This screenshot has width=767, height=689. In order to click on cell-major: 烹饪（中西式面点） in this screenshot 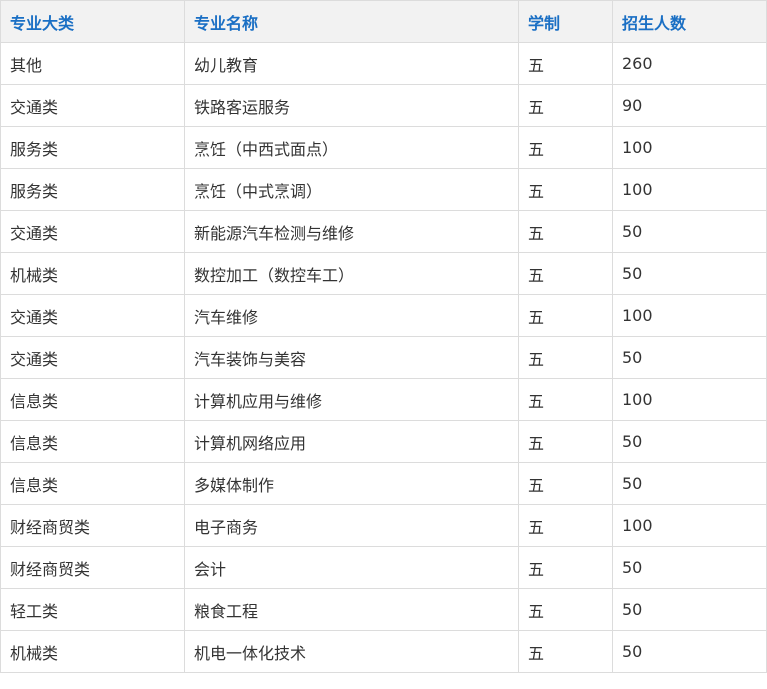, I will do `click(351, 147)`.